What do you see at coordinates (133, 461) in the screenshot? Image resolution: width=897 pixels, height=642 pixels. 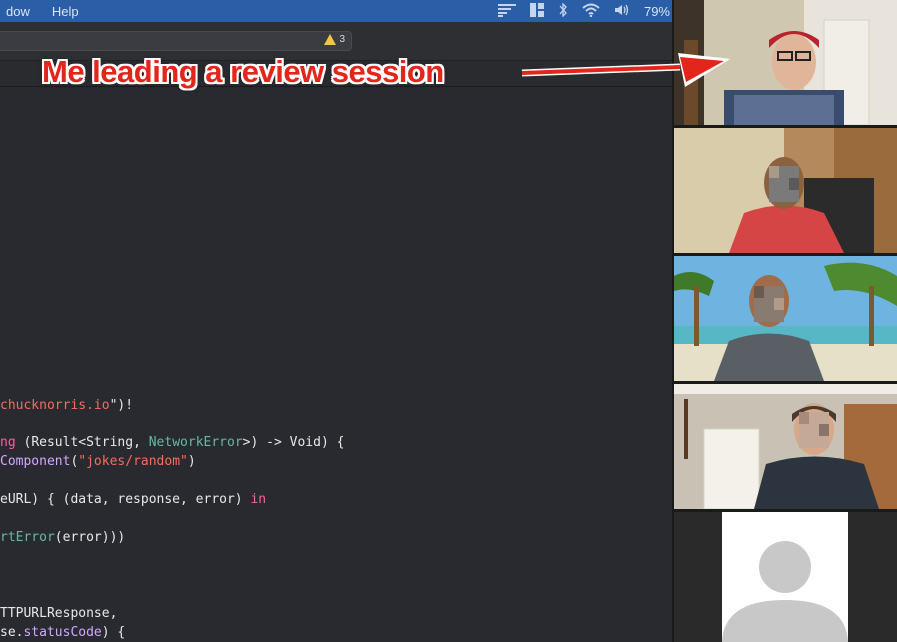 I see `code-token: "jokes/random"` at bounding box center [133, 461].